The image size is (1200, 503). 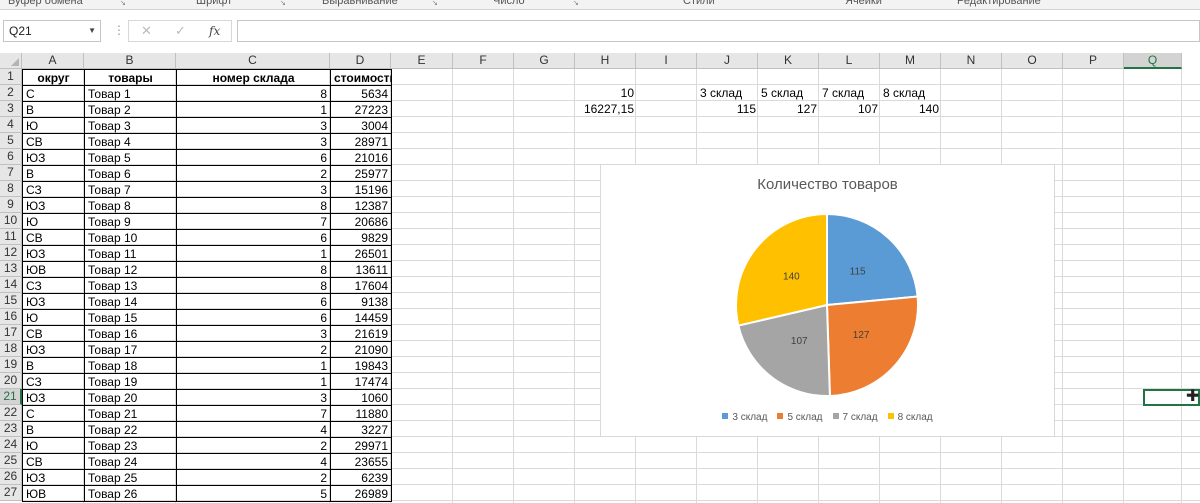 I want to click on column-header-e: E, so click(x=422, y=61).